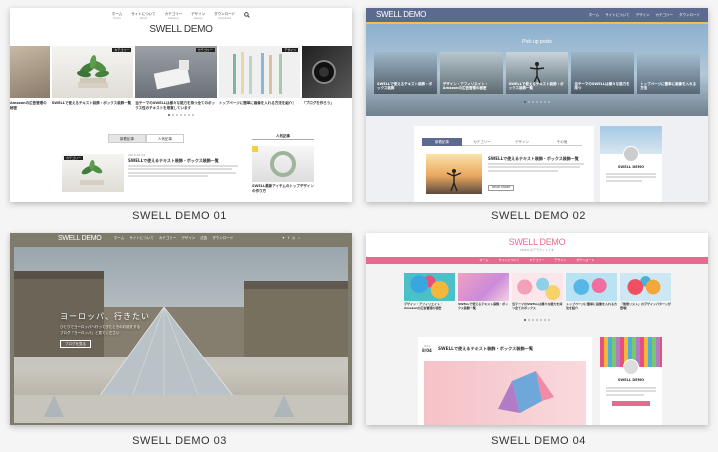  Describe the element at coordinates (75, 344) in the screenshot. I see `hero-button: ブログを見る` at that location.